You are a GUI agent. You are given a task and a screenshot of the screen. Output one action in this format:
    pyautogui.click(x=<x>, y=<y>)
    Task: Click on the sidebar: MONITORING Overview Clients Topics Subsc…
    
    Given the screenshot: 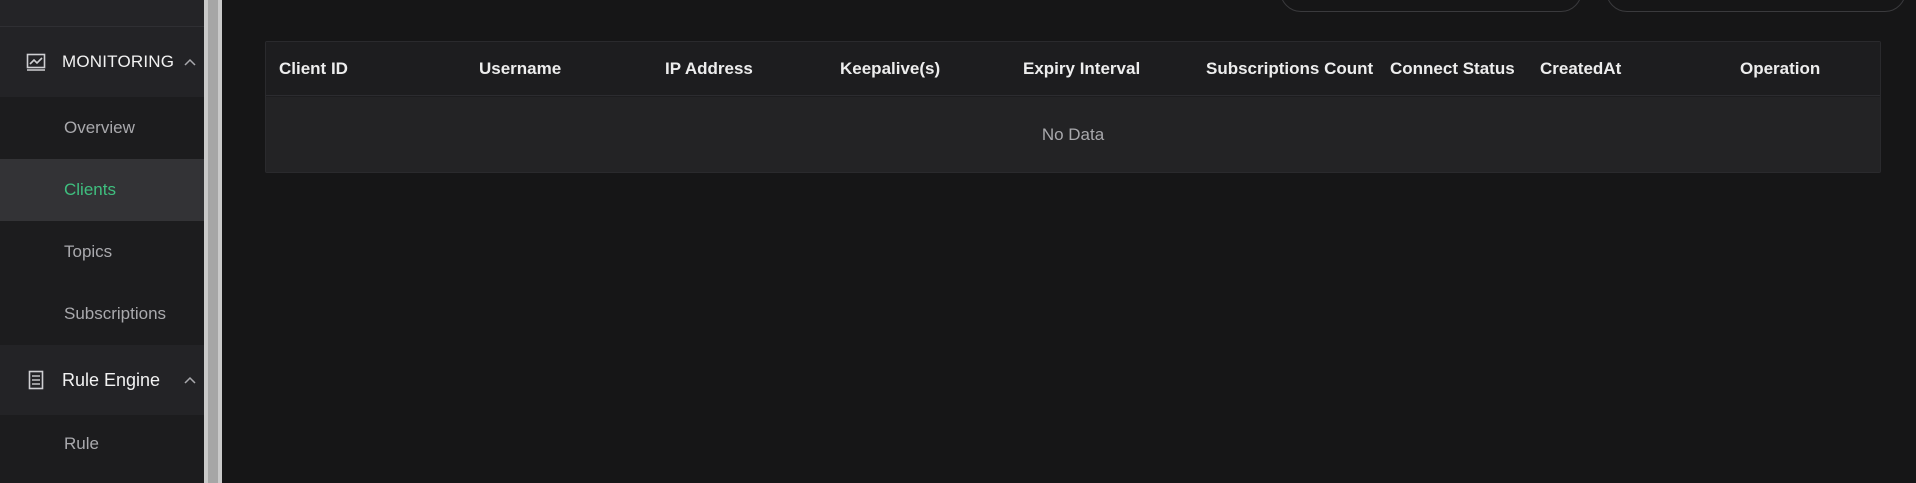 What is the action you would take?
    pyautogui.click(x=102, y=241)
    